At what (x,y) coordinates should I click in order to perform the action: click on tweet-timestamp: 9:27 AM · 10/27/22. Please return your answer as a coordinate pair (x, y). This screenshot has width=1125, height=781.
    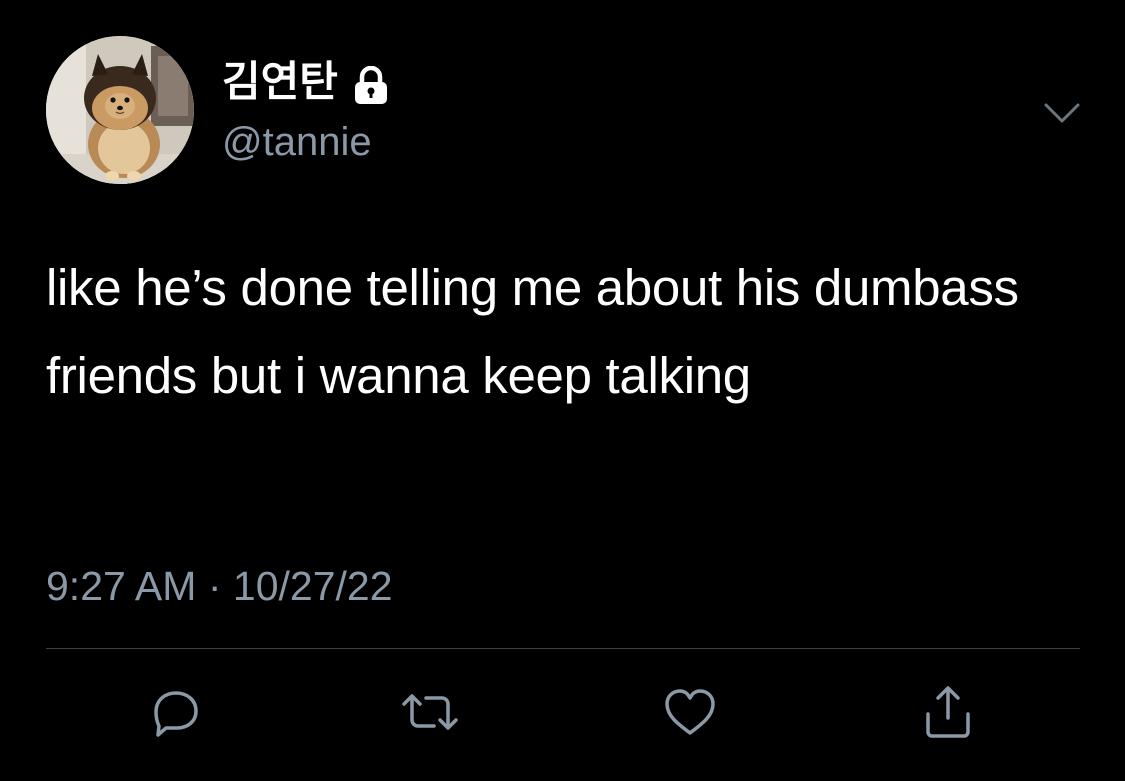
    Looking at the image, I should click on (219, 586).